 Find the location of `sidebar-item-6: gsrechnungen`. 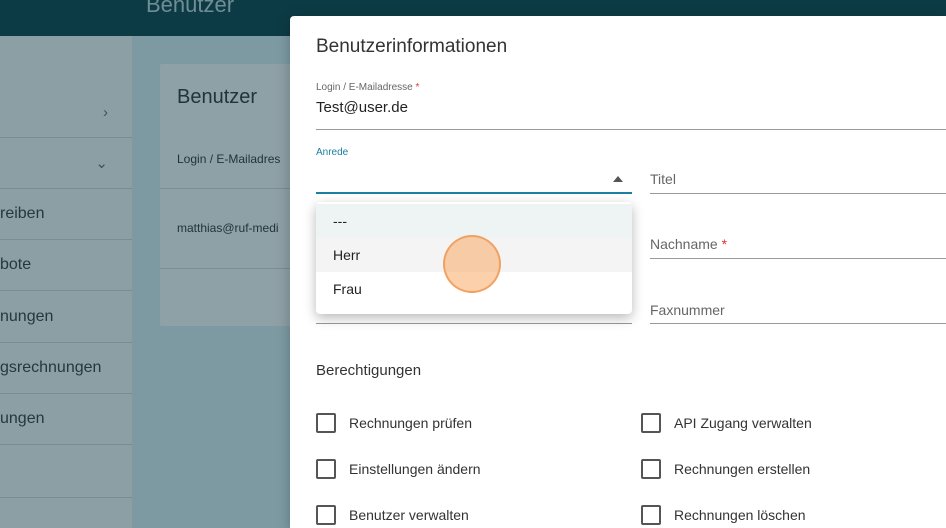

sidebar-item-6: gsrechnungen is located at coordinates (66, 368).